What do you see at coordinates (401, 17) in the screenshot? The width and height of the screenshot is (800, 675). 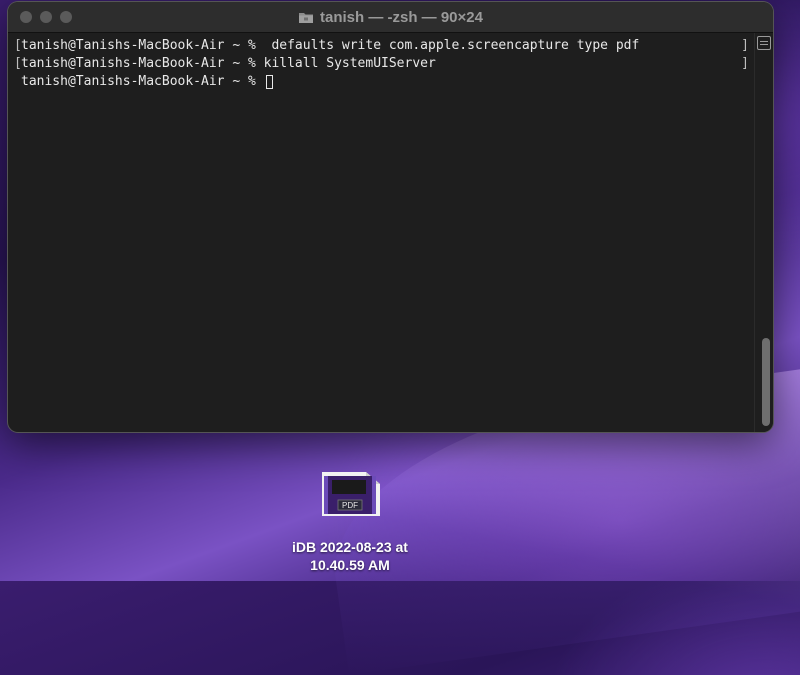 I see `window-title-text: tanish — -zsh — 90×24` at bounding box center [401, 17].